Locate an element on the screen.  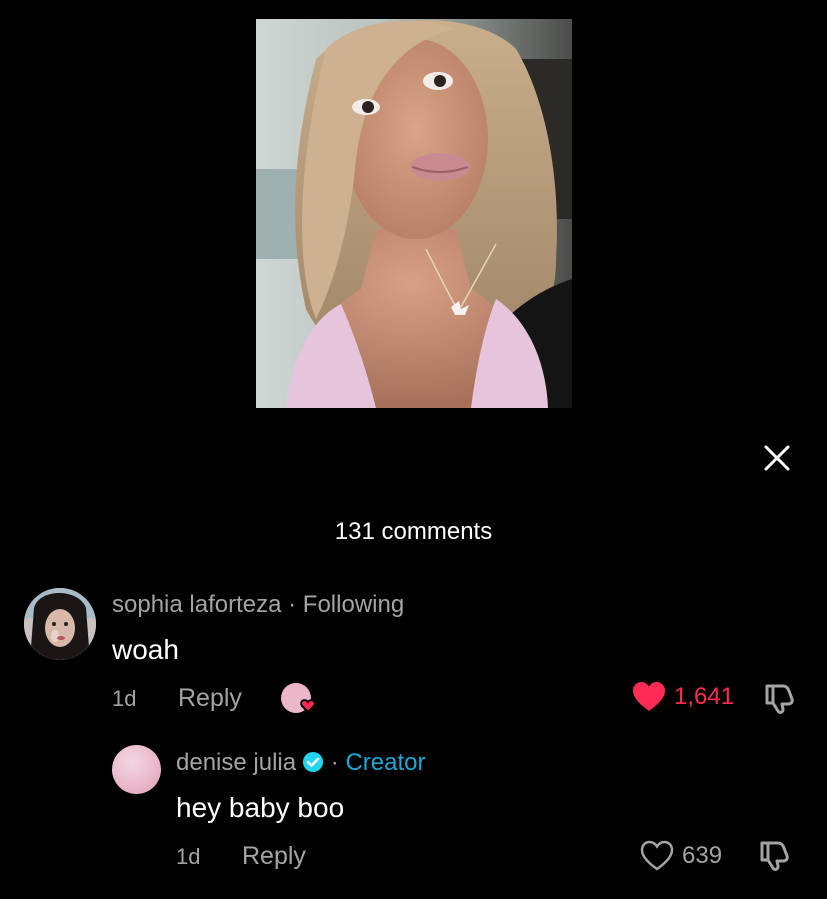
heart-outline-icon is located at coordinates (657, 855).